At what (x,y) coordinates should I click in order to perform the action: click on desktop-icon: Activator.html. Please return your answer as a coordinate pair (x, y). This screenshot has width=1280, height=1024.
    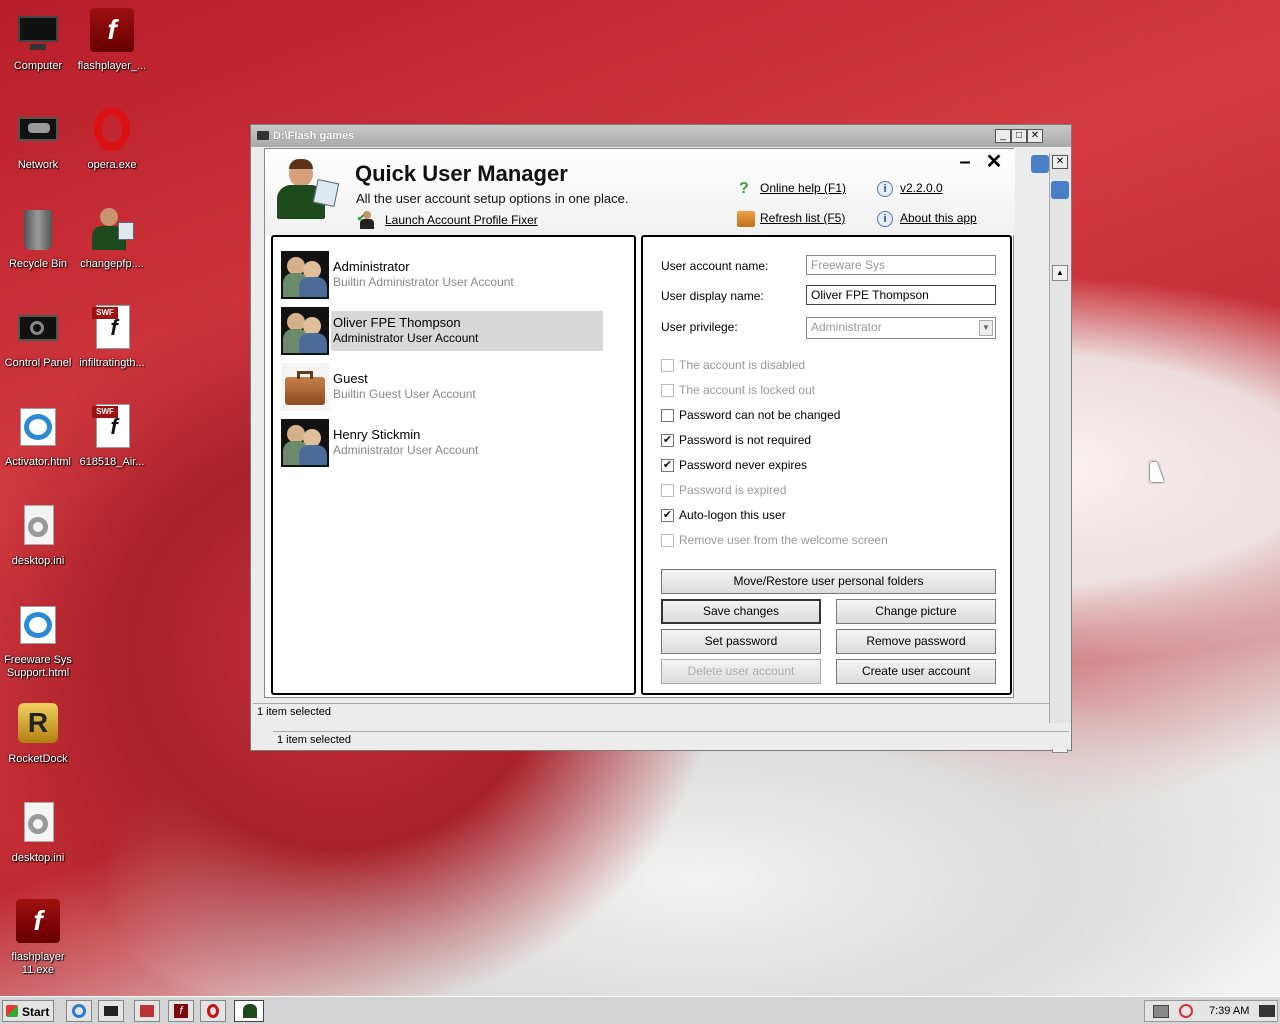
    Looking at the image, I should click on (38, 436).